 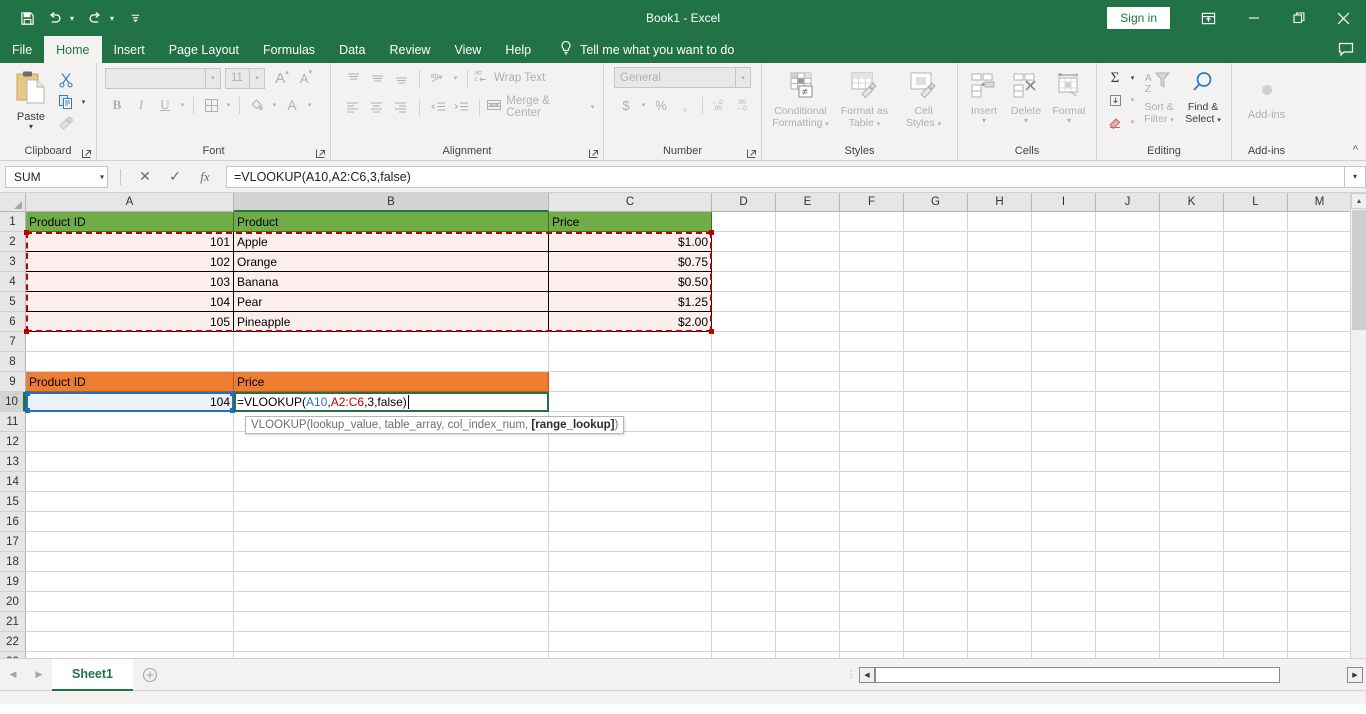 What do you see at coordinates (1000, 282) in the screenshot?
I see `cell-H4` at bounding box center [1000, 282].